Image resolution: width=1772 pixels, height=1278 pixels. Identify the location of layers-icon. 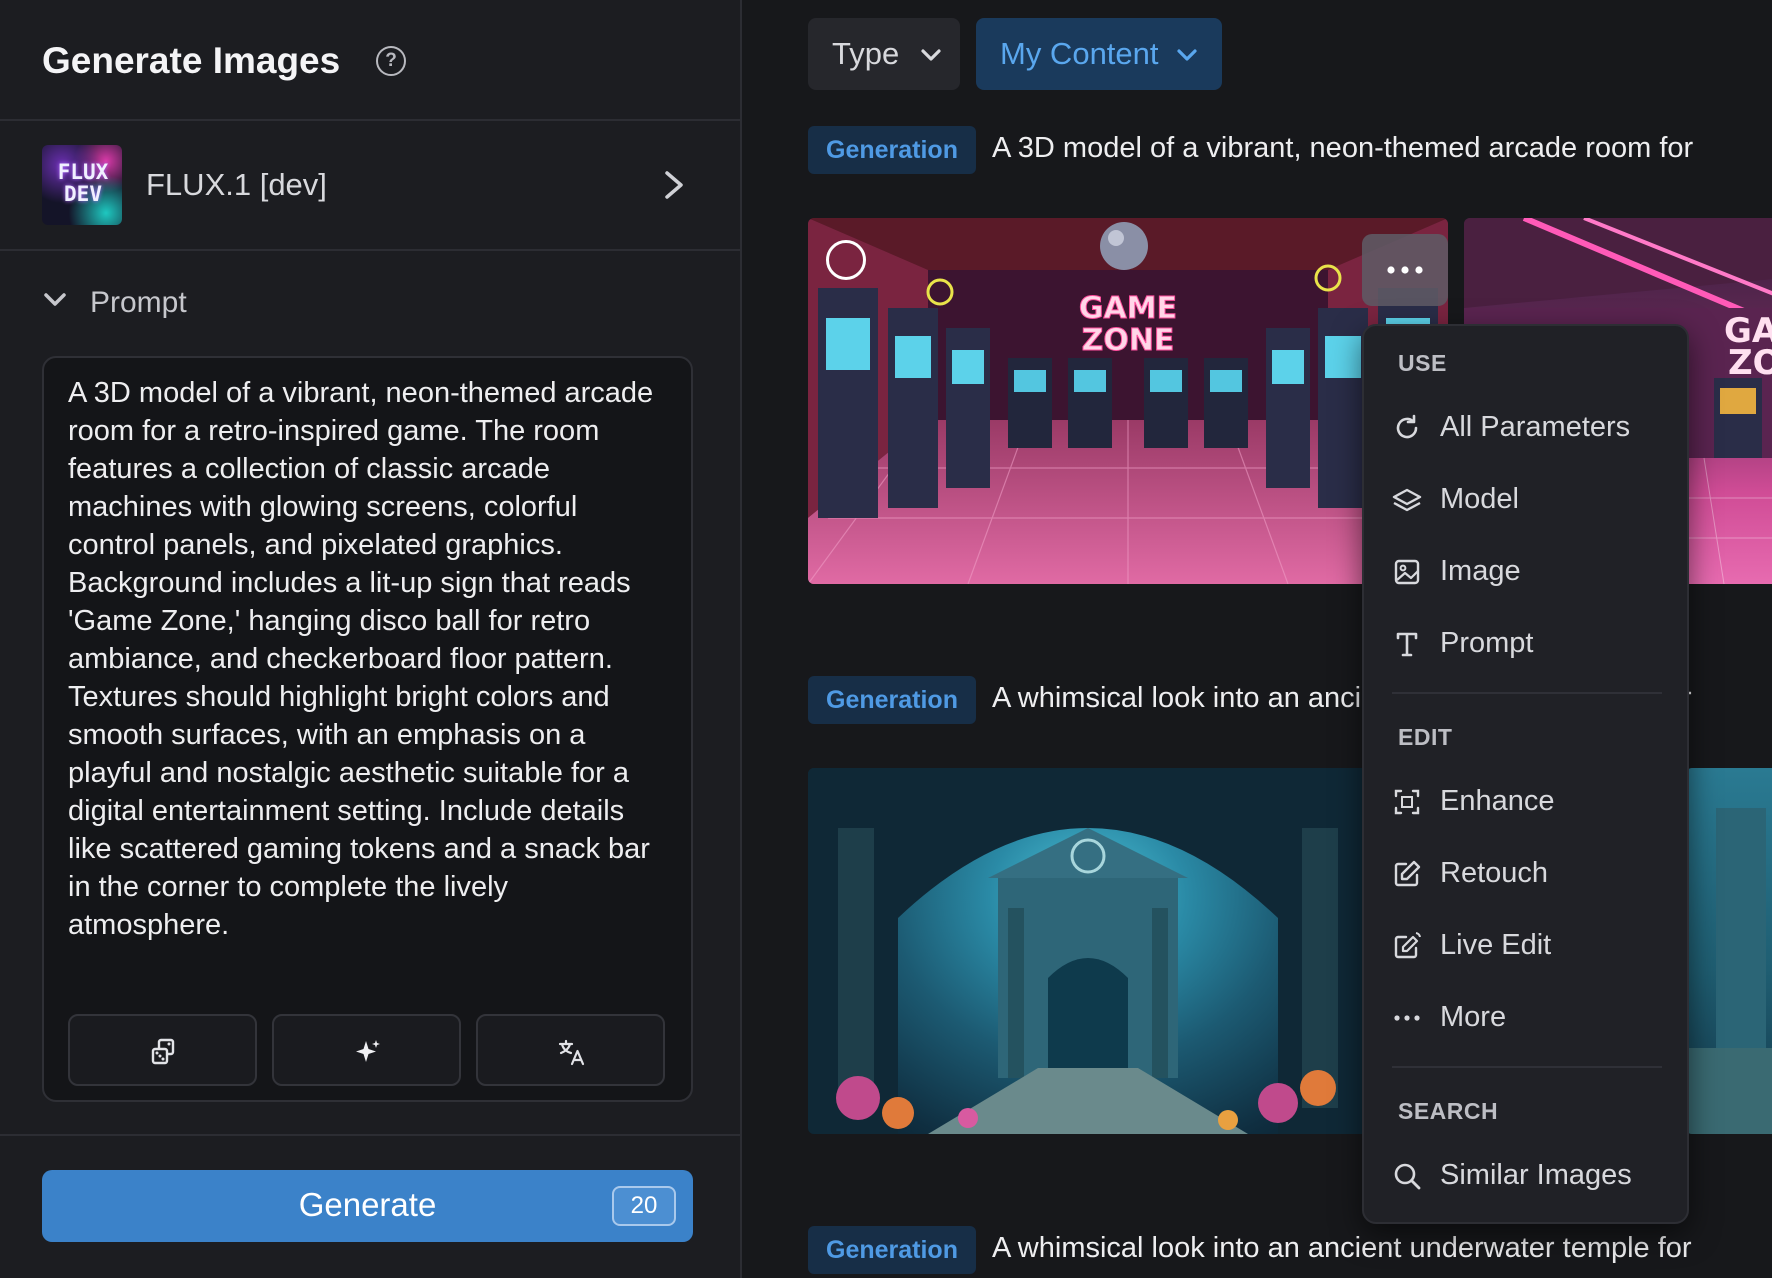
(1407, 500).